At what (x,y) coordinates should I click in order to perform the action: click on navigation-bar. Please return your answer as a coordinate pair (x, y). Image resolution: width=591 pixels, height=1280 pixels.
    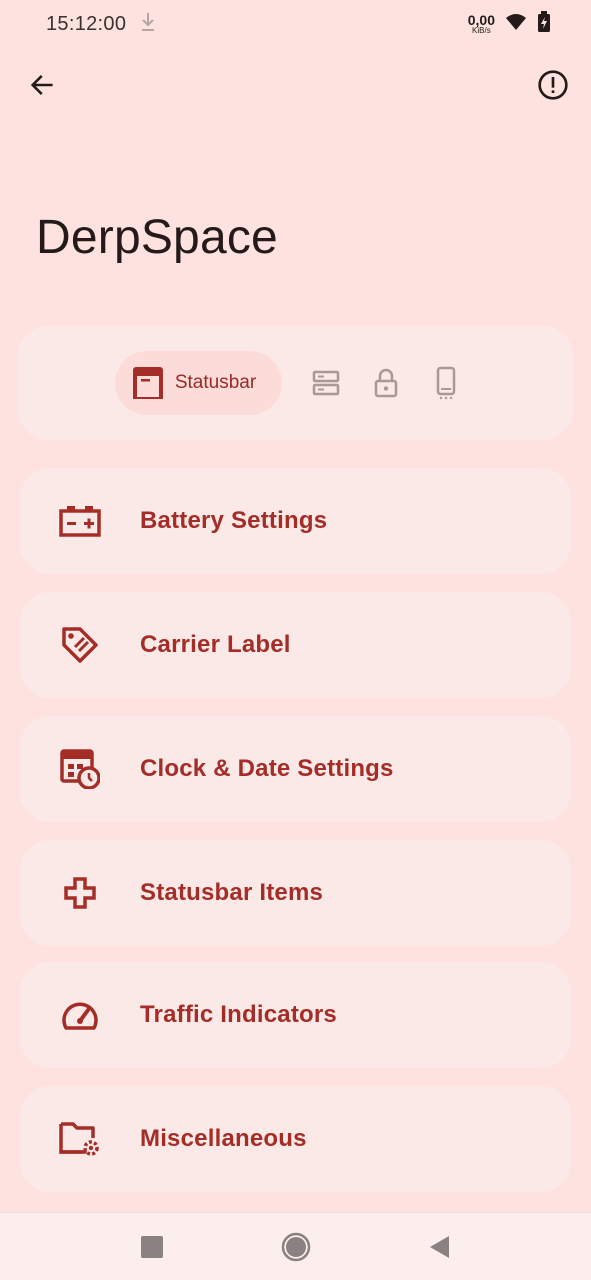
    Looking at the image, I should click on (295, 1246).